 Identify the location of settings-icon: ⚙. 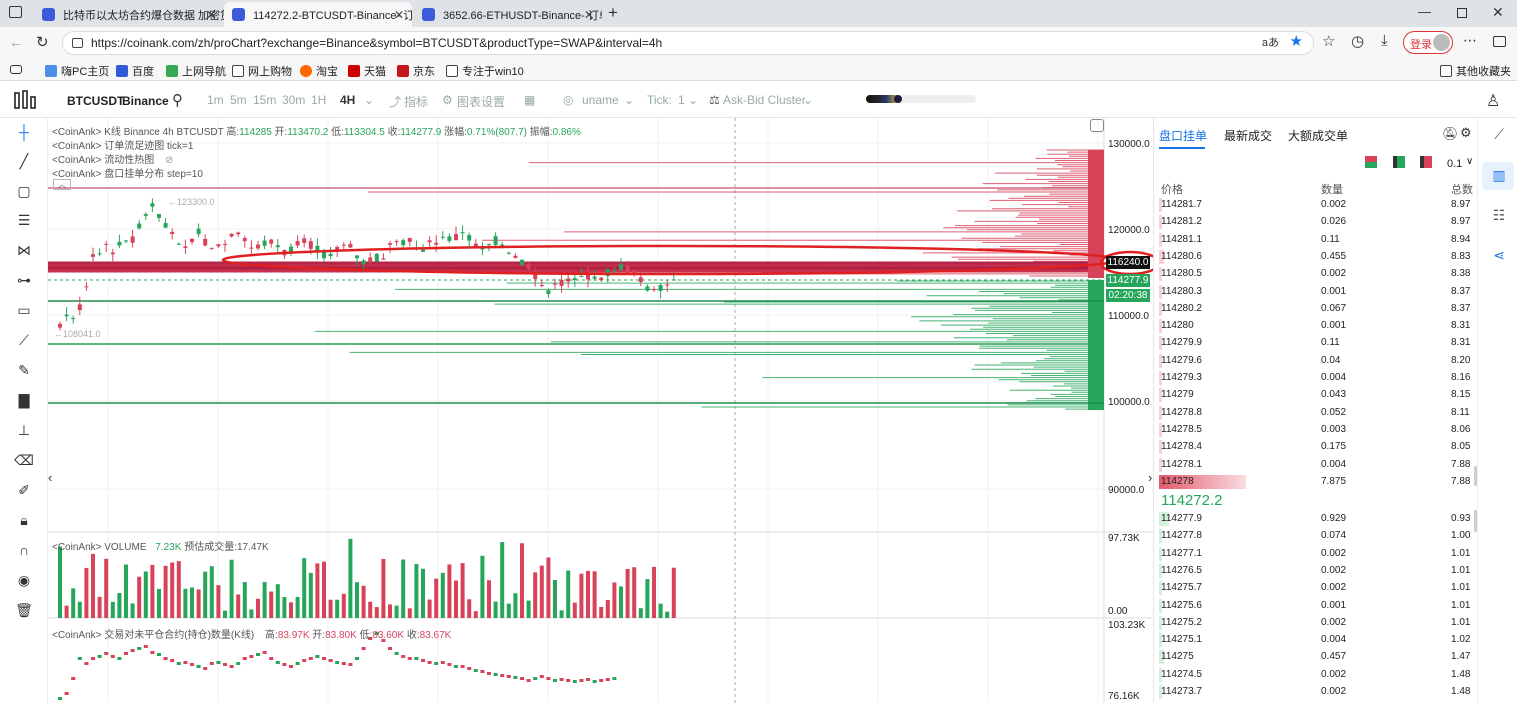
(447, 100).